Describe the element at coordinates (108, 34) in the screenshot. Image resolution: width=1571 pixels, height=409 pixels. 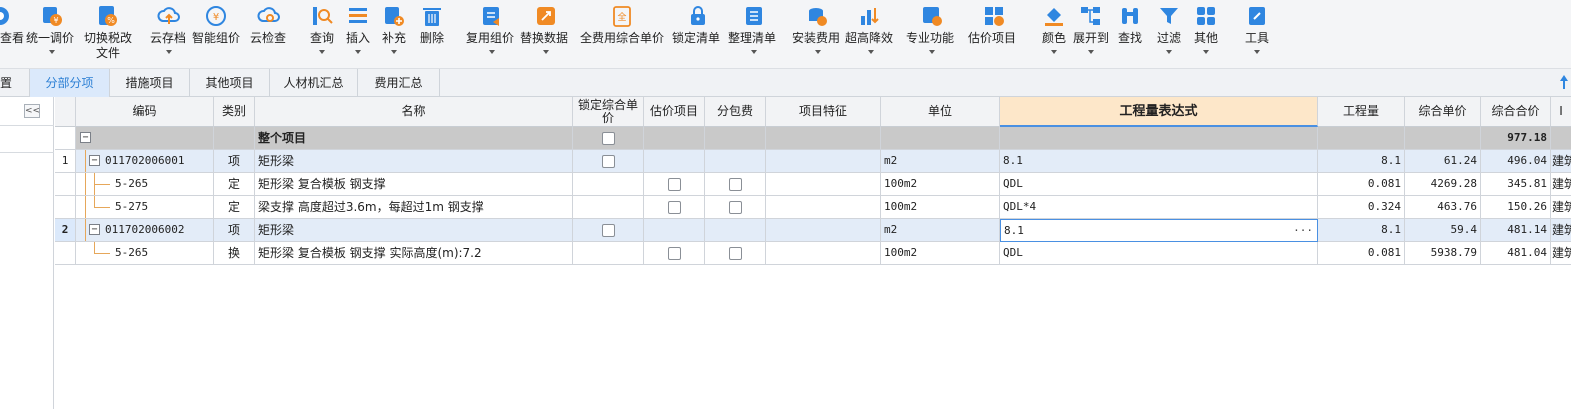
I see `tax-switch-button: % 切换税改 文件` at that location.